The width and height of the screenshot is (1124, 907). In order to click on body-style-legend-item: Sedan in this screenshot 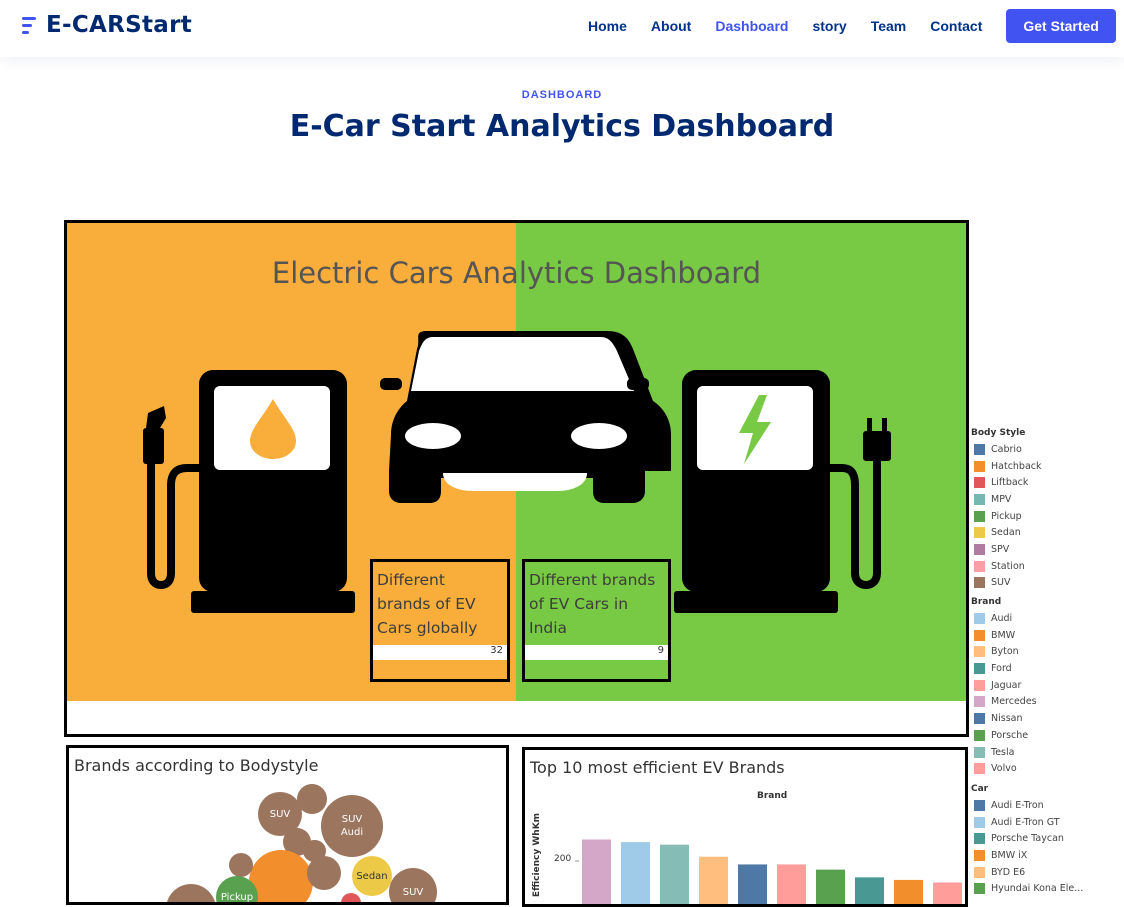, I will do `click(1046, 532)`.